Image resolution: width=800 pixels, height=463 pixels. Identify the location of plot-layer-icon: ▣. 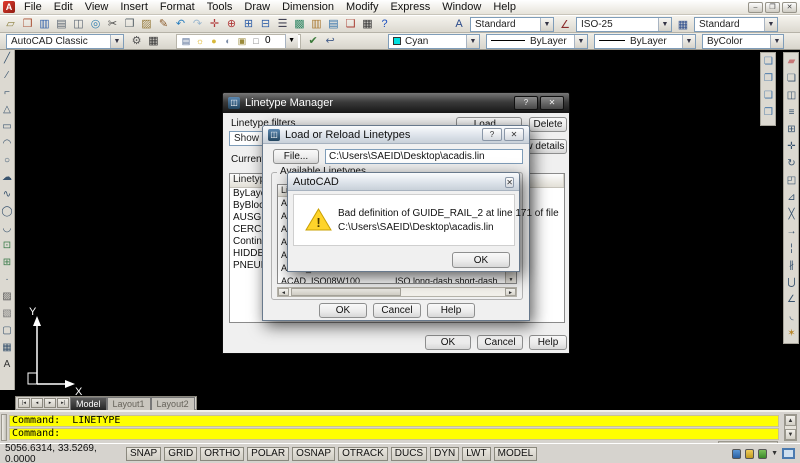
(242, 41).